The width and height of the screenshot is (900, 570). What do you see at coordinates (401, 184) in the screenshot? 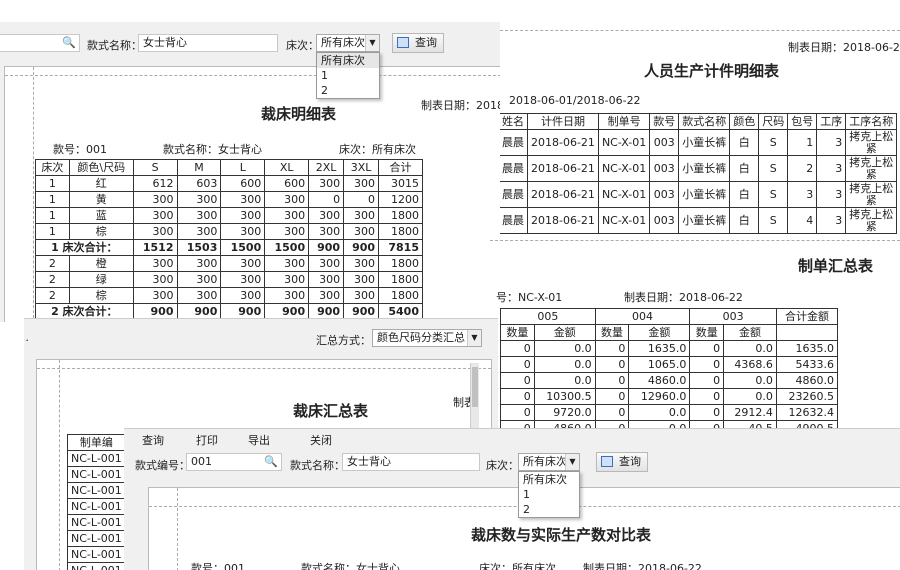
I see `table-cell: 3015` at bounding box center [401, 184].